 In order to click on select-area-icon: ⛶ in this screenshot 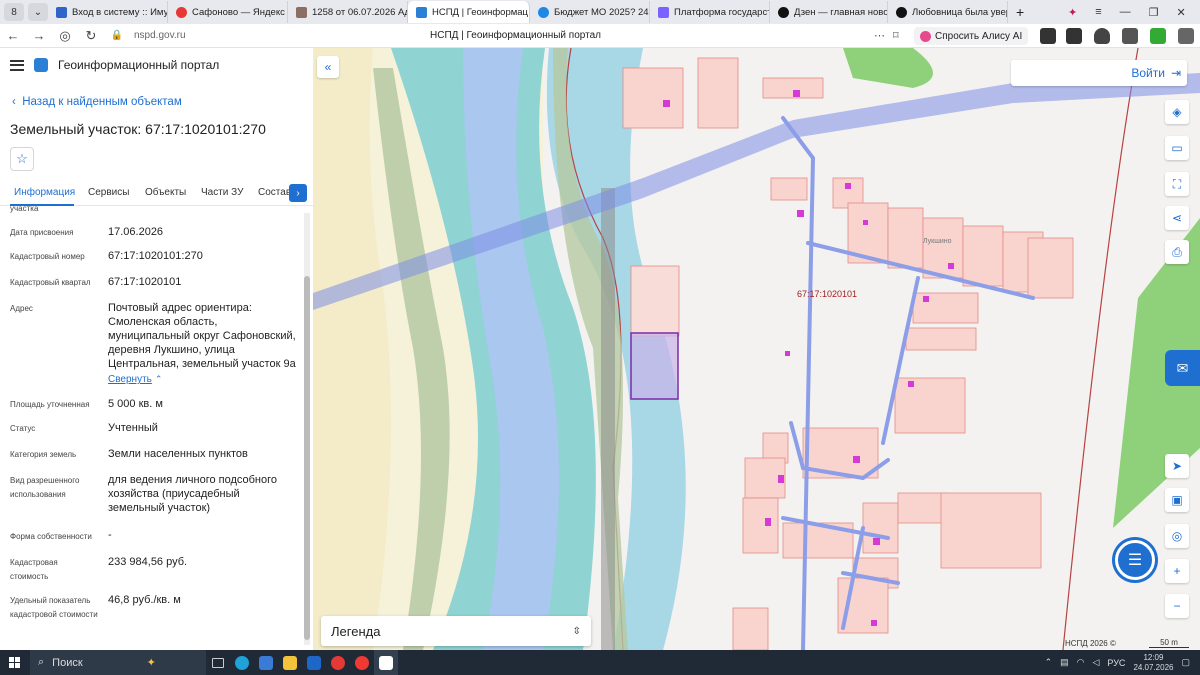, I will do `click(1177, 183)`.